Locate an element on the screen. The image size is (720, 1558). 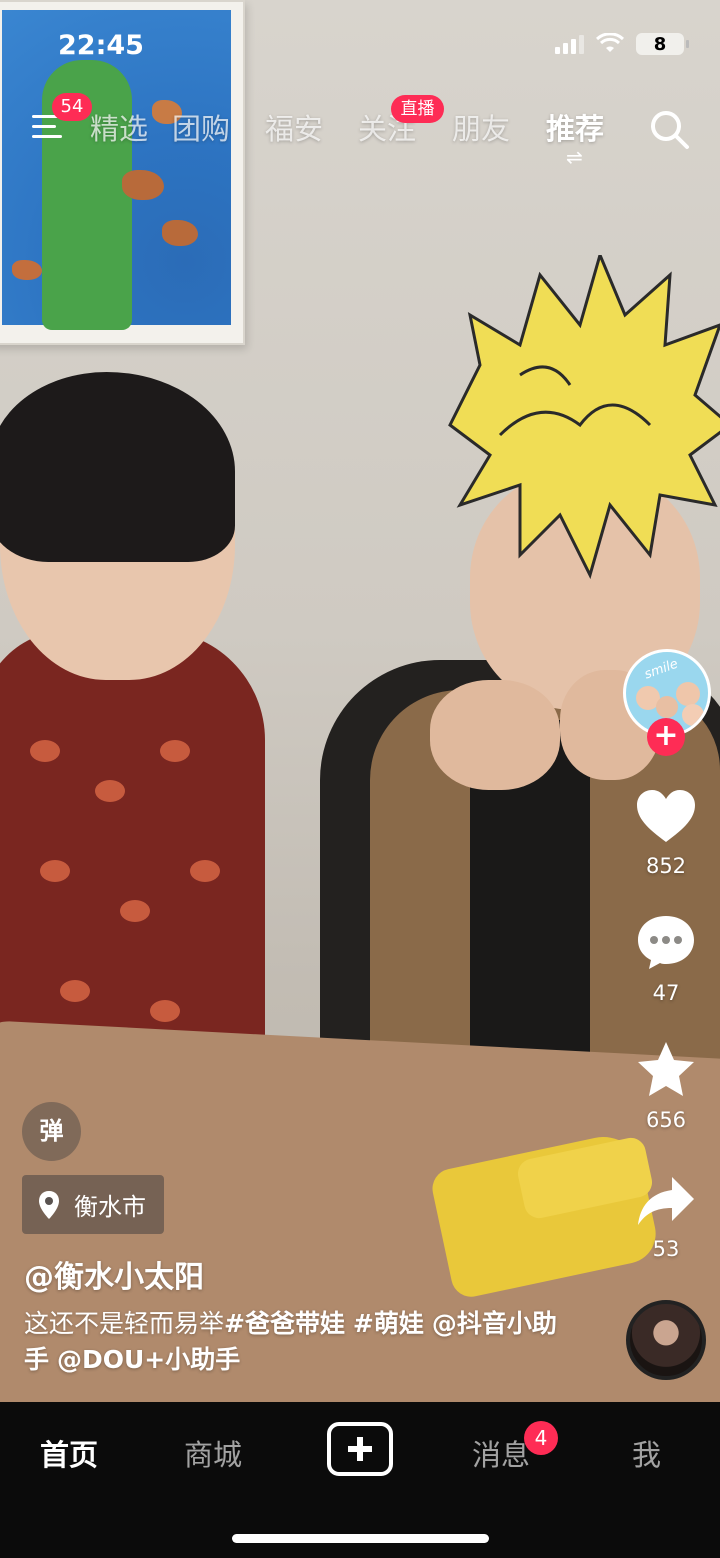
follow-button: + is located at coordinates (666, 737).